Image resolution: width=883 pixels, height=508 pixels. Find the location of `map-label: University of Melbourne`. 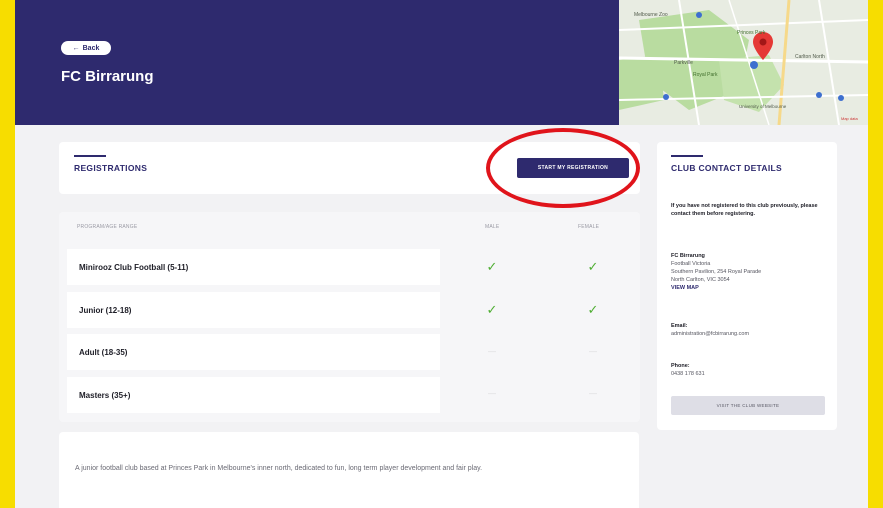

map-label: University of Melbourne is located at coordinates (763, 106).